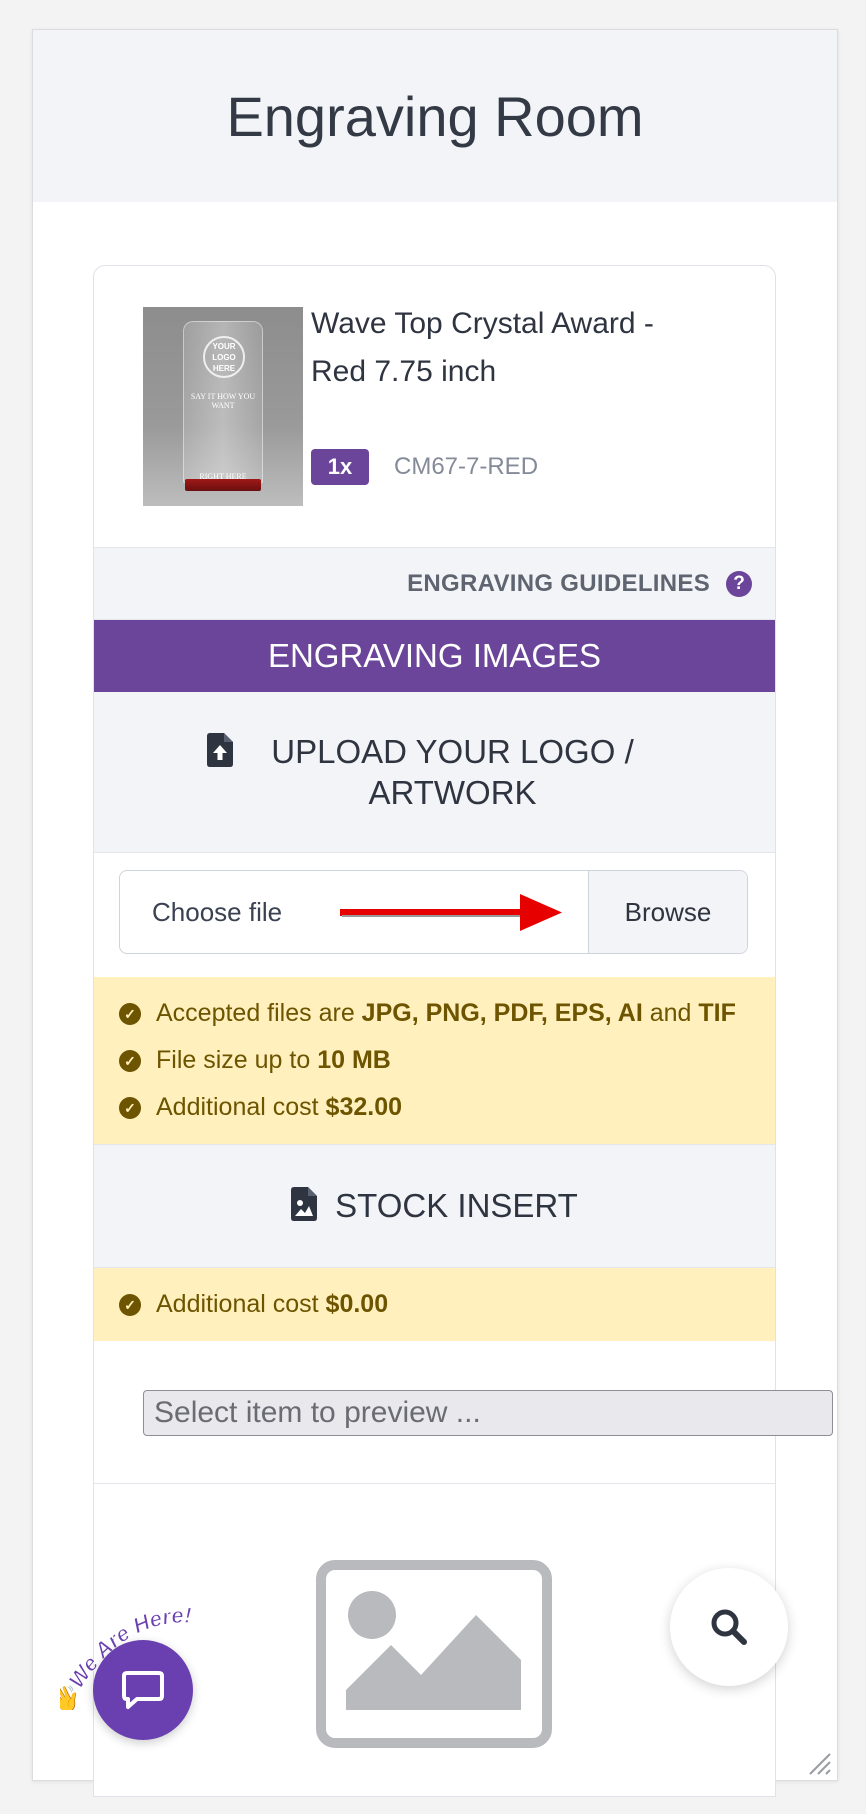  I want to click on question-circle-icon: ?, so click(739, 583).